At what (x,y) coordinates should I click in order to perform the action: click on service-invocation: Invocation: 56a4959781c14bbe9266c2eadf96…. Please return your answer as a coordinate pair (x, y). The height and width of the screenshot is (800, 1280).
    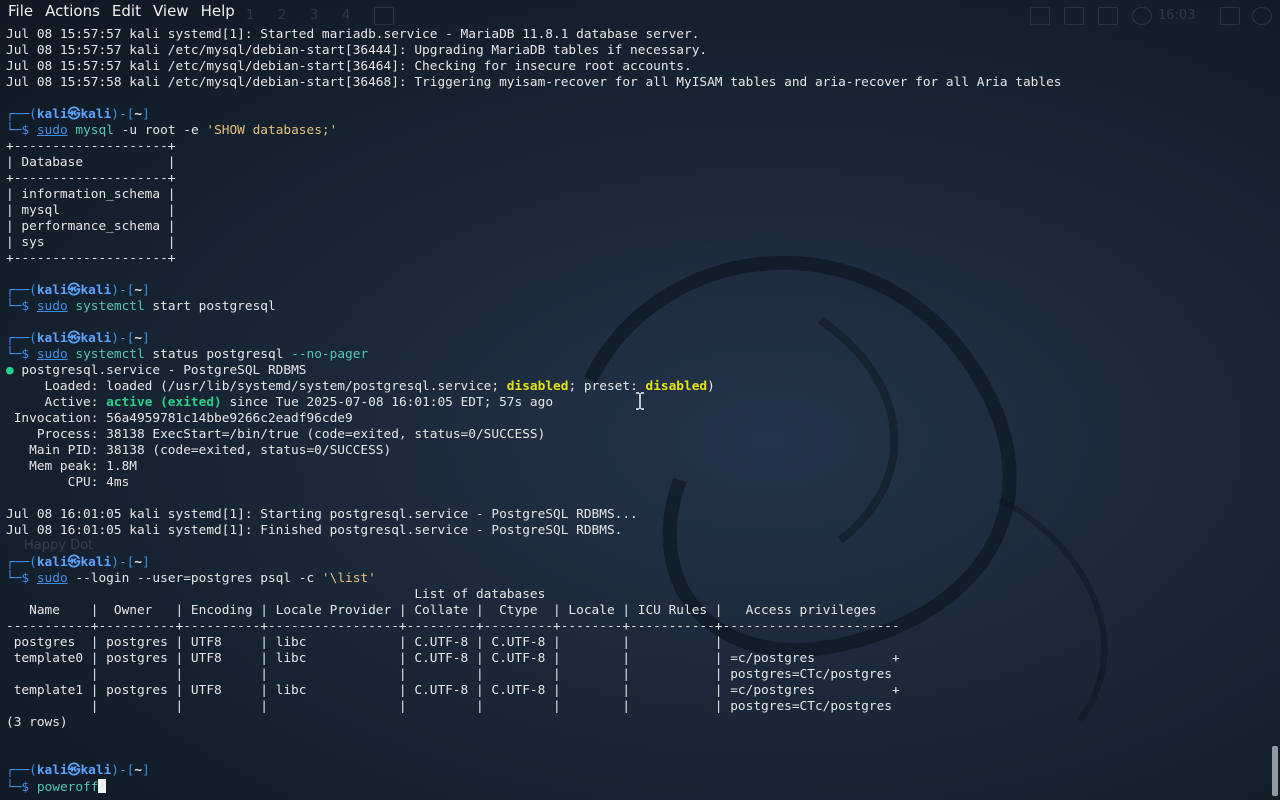
    Looking at the image, I should click on (179, 418).